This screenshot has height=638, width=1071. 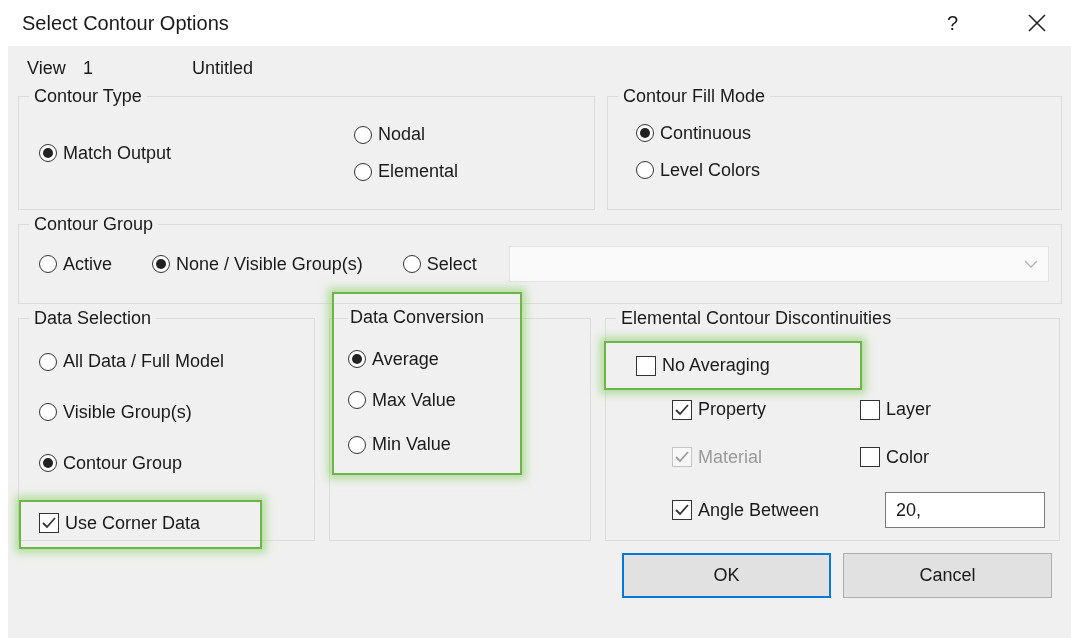 What do you see at coordinates (706, 133) in the screenshot?
I see `radio-label: Continuous` at bounding box center [706, 133].